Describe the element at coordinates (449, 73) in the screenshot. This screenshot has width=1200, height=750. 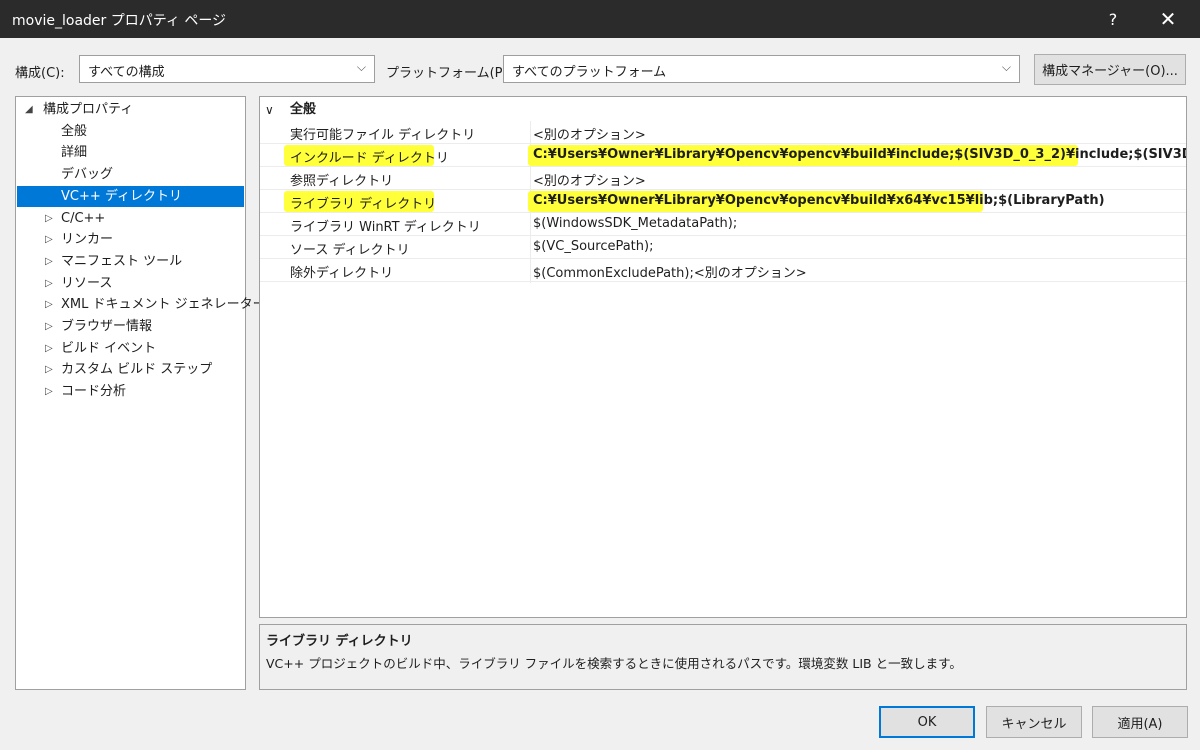
I see `platform-label: プラットフォーム(P):` at that location.